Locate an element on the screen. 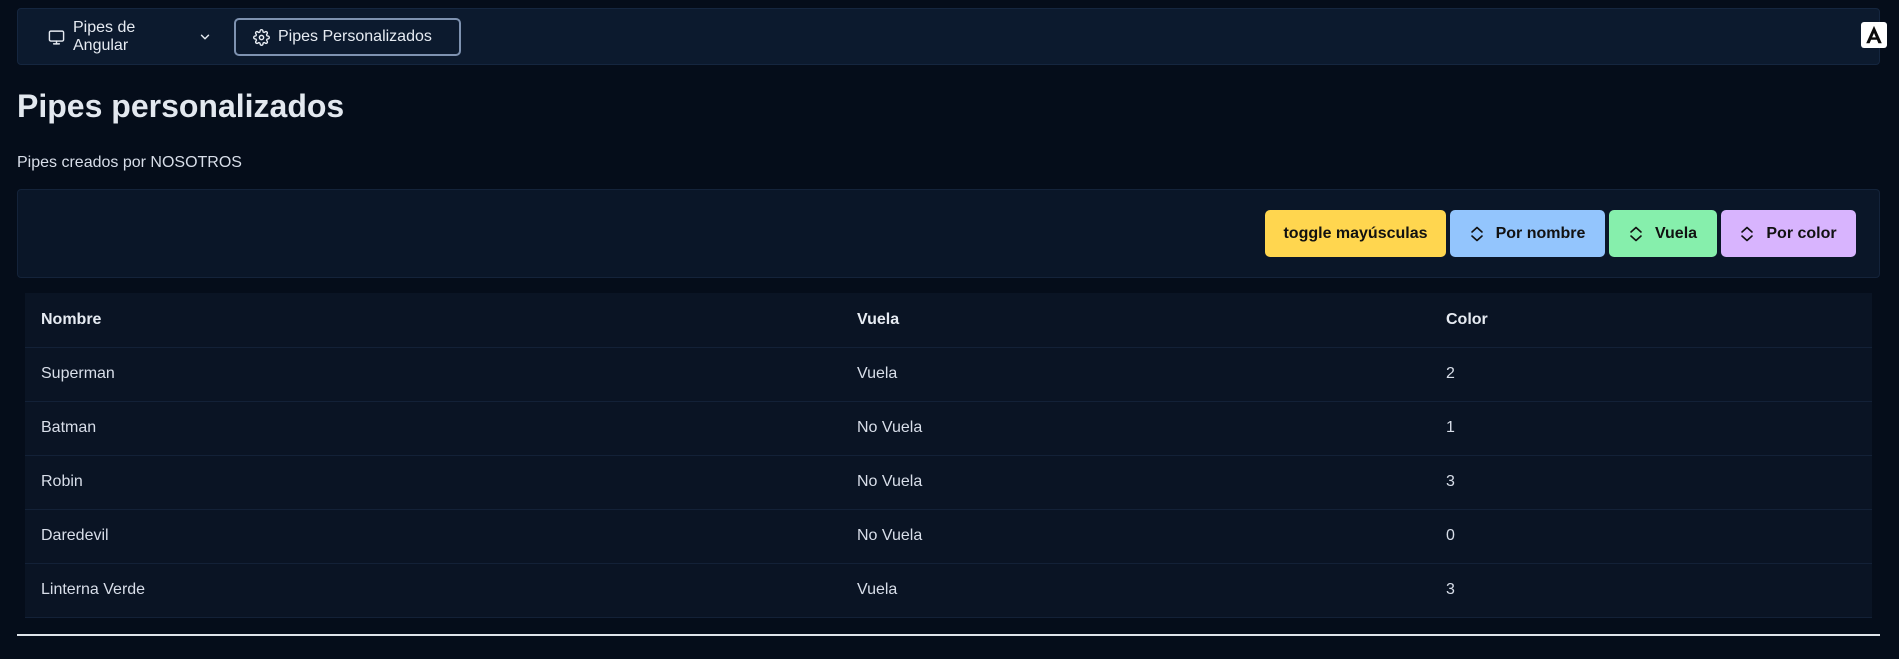 Image resolution: width=1899 pixels, height=659 pixels. toggle-uppercase-label: toggle mayúsculas is located at coordinates (1355, 233).